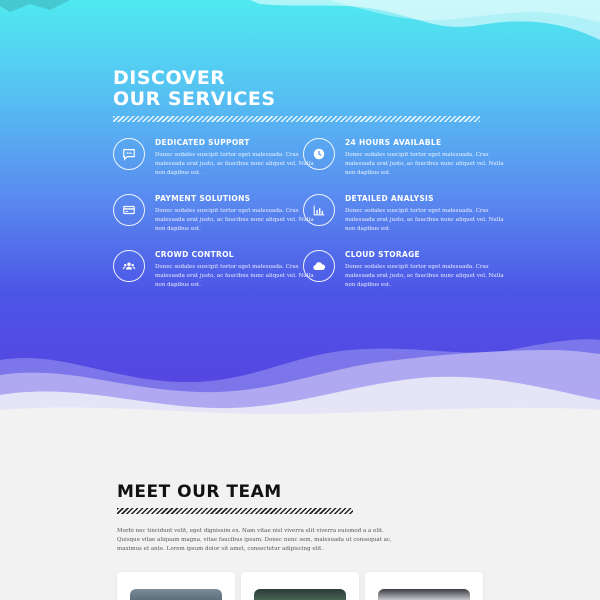 The width and height of the screenshot is (600, 600). Describe the element at coordinates (129, 266) in the screenshot. I see `users-icon` at that location.